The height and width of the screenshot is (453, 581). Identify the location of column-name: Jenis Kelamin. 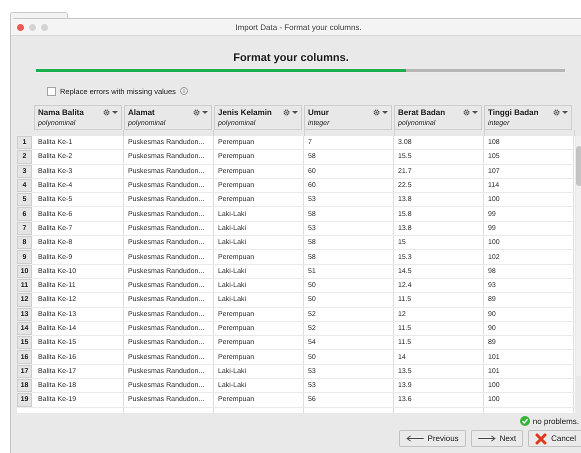
(245, 112).